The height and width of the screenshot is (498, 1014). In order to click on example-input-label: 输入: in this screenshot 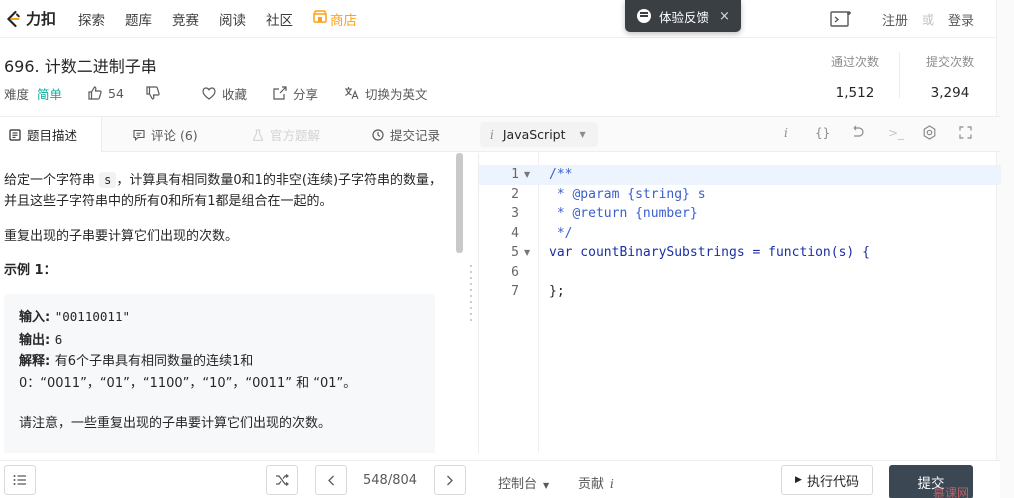, I will do `click(37, 317)`.